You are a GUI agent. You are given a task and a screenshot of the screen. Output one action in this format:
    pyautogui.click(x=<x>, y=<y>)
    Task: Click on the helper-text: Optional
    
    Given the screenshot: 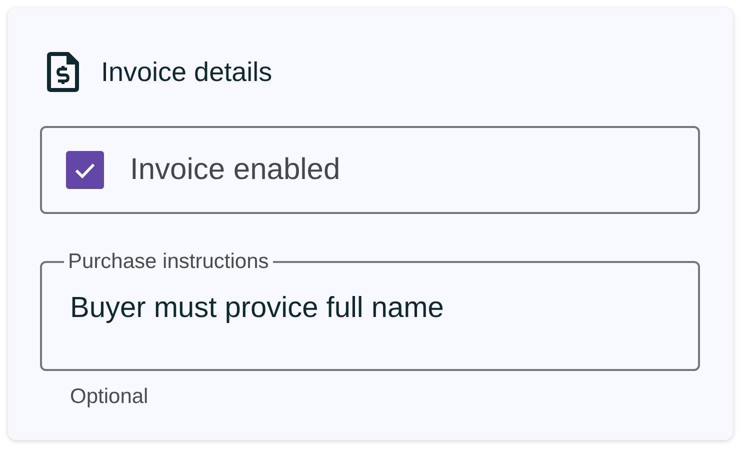 What is the action you would take?
    pyautogui.click(x=110, y=397)
    